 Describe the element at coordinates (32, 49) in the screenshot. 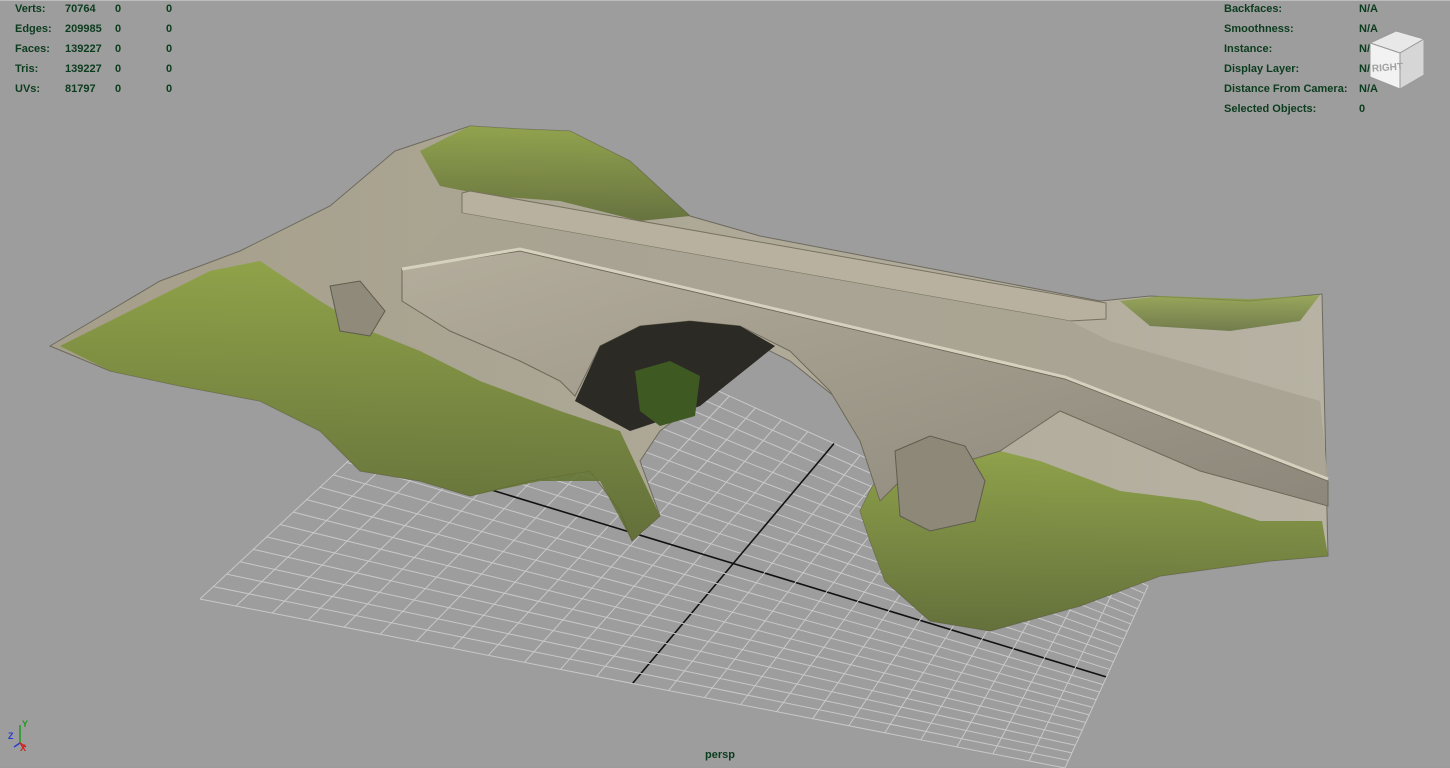

I see `hud-label: Faces:` at that location.